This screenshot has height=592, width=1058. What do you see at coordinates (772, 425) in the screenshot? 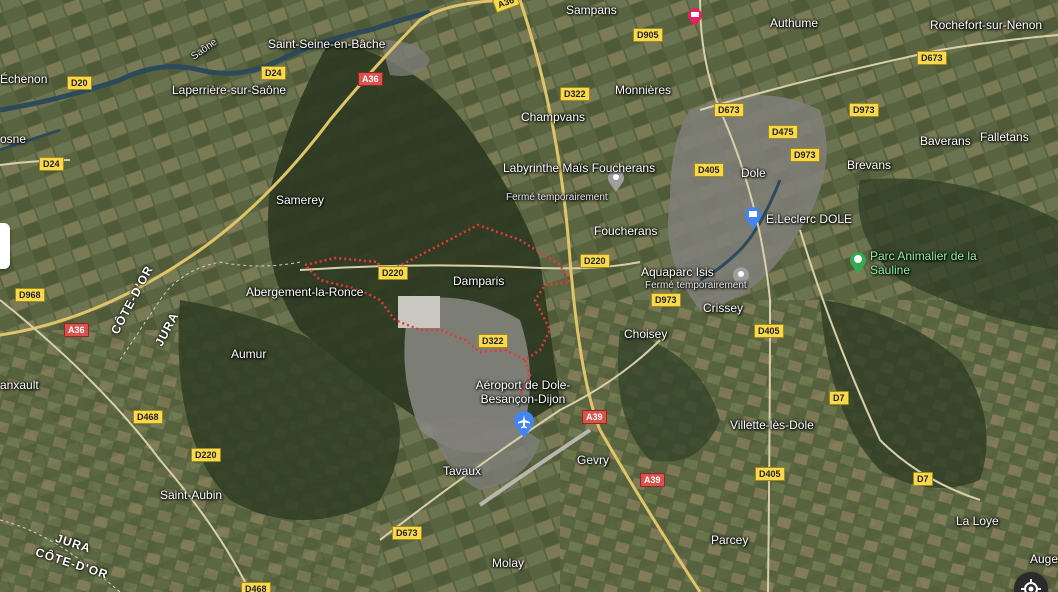
I see `place-villette: Villette-lès-Dole` at bounding box center [772, 425].